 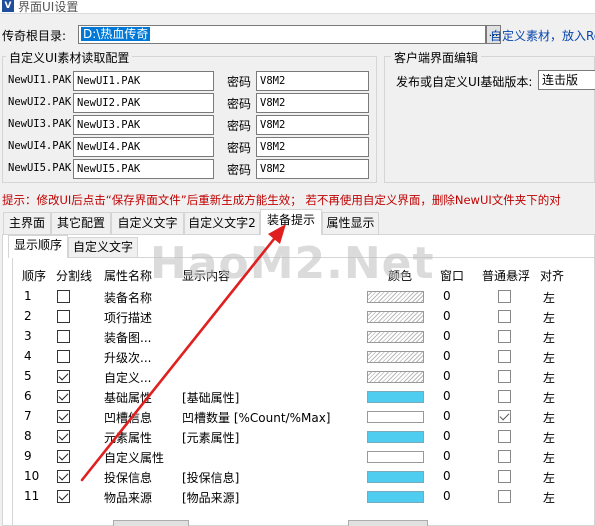 I want to click on row-order: 8, so click(x=28, y=436).